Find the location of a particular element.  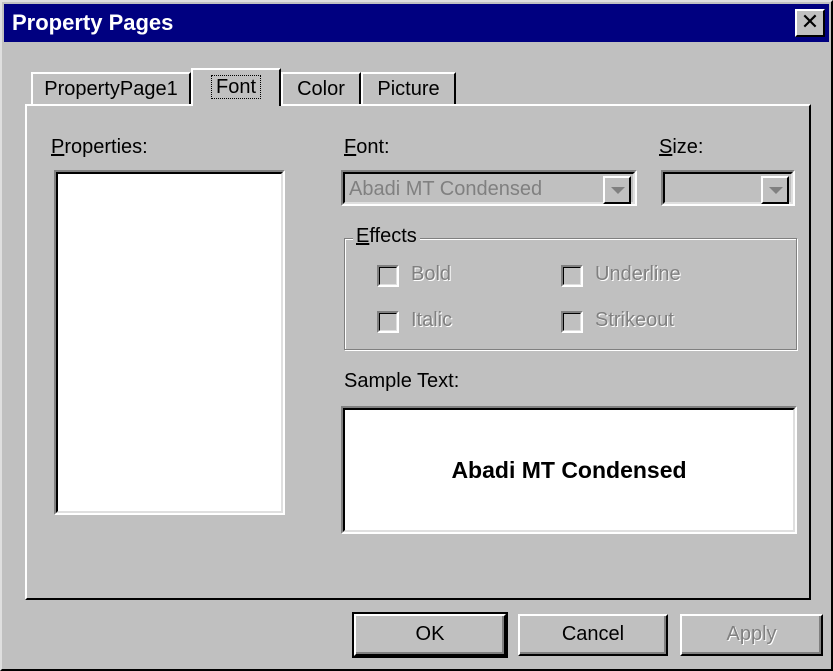

title-bar: Property Pages ✕ is located at coordinates (416, 23).